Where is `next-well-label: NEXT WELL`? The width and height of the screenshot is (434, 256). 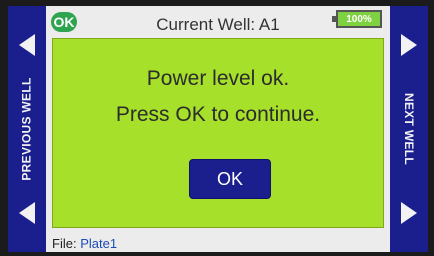 next-well-label: NEXT WELL is located at coordinates (409, 129).